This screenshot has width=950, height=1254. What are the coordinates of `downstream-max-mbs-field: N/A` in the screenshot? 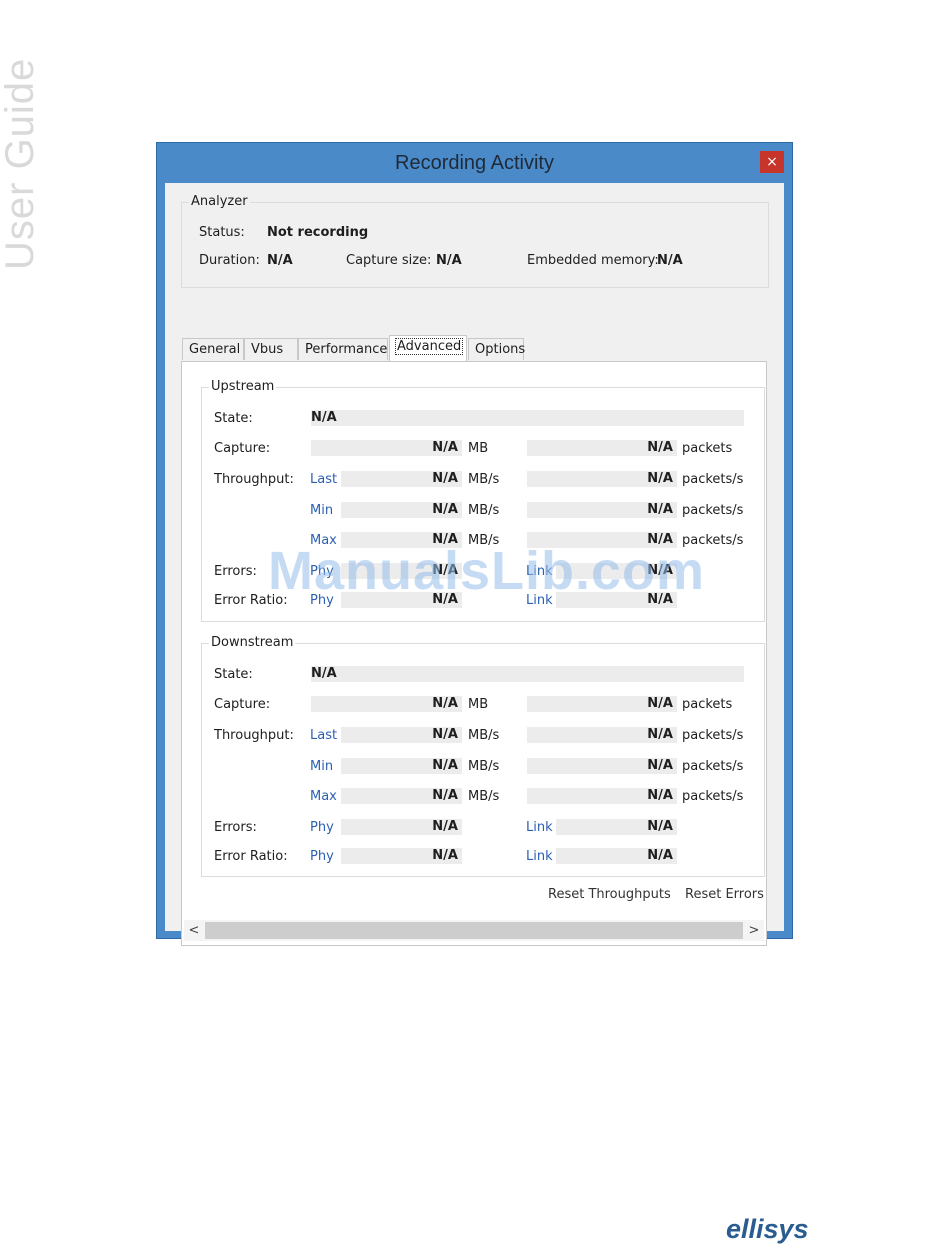 It's located at (401, 796).